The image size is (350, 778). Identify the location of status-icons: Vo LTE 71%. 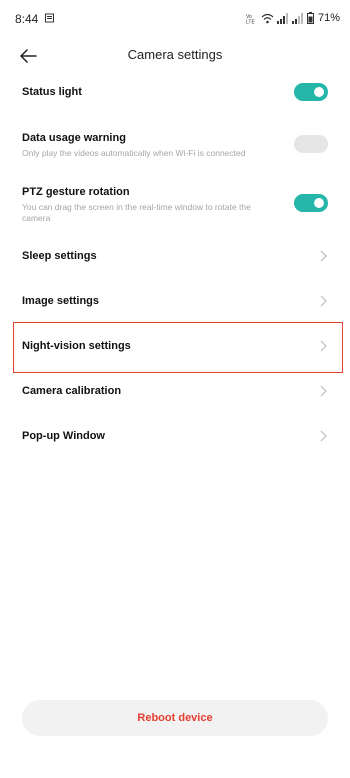
(293, 18).